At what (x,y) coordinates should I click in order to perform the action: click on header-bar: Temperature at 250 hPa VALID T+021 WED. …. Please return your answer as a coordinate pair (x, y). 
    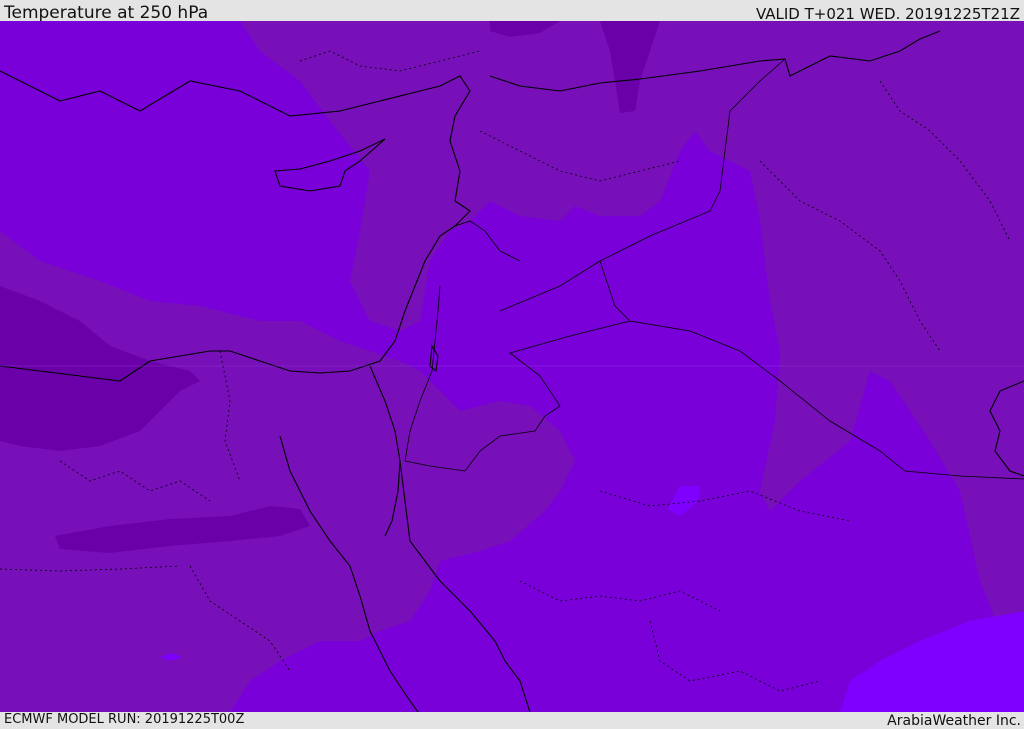
    Looking at the image, I should click on (512, 11).